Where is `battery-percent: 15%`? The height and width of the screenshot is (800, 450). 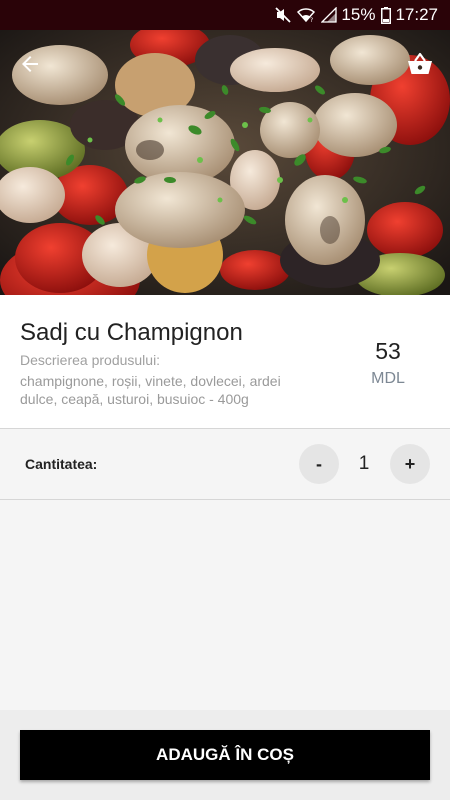 battery-percent: 15% is located at coordinates (358, 14).